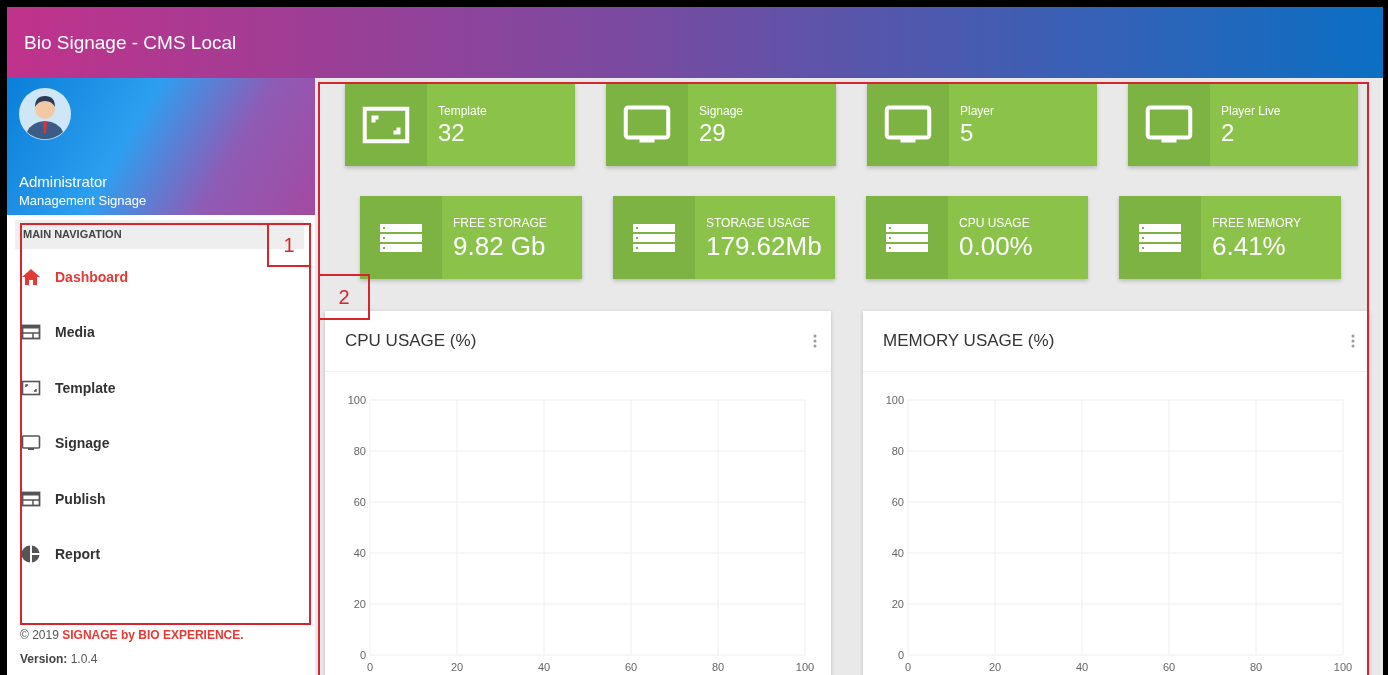 The height and width of the screenshot is (675, 1388). Describe the element at coordinates (1249, 246) in the screenshot. I see `stat-value: 6.41%` at that location.